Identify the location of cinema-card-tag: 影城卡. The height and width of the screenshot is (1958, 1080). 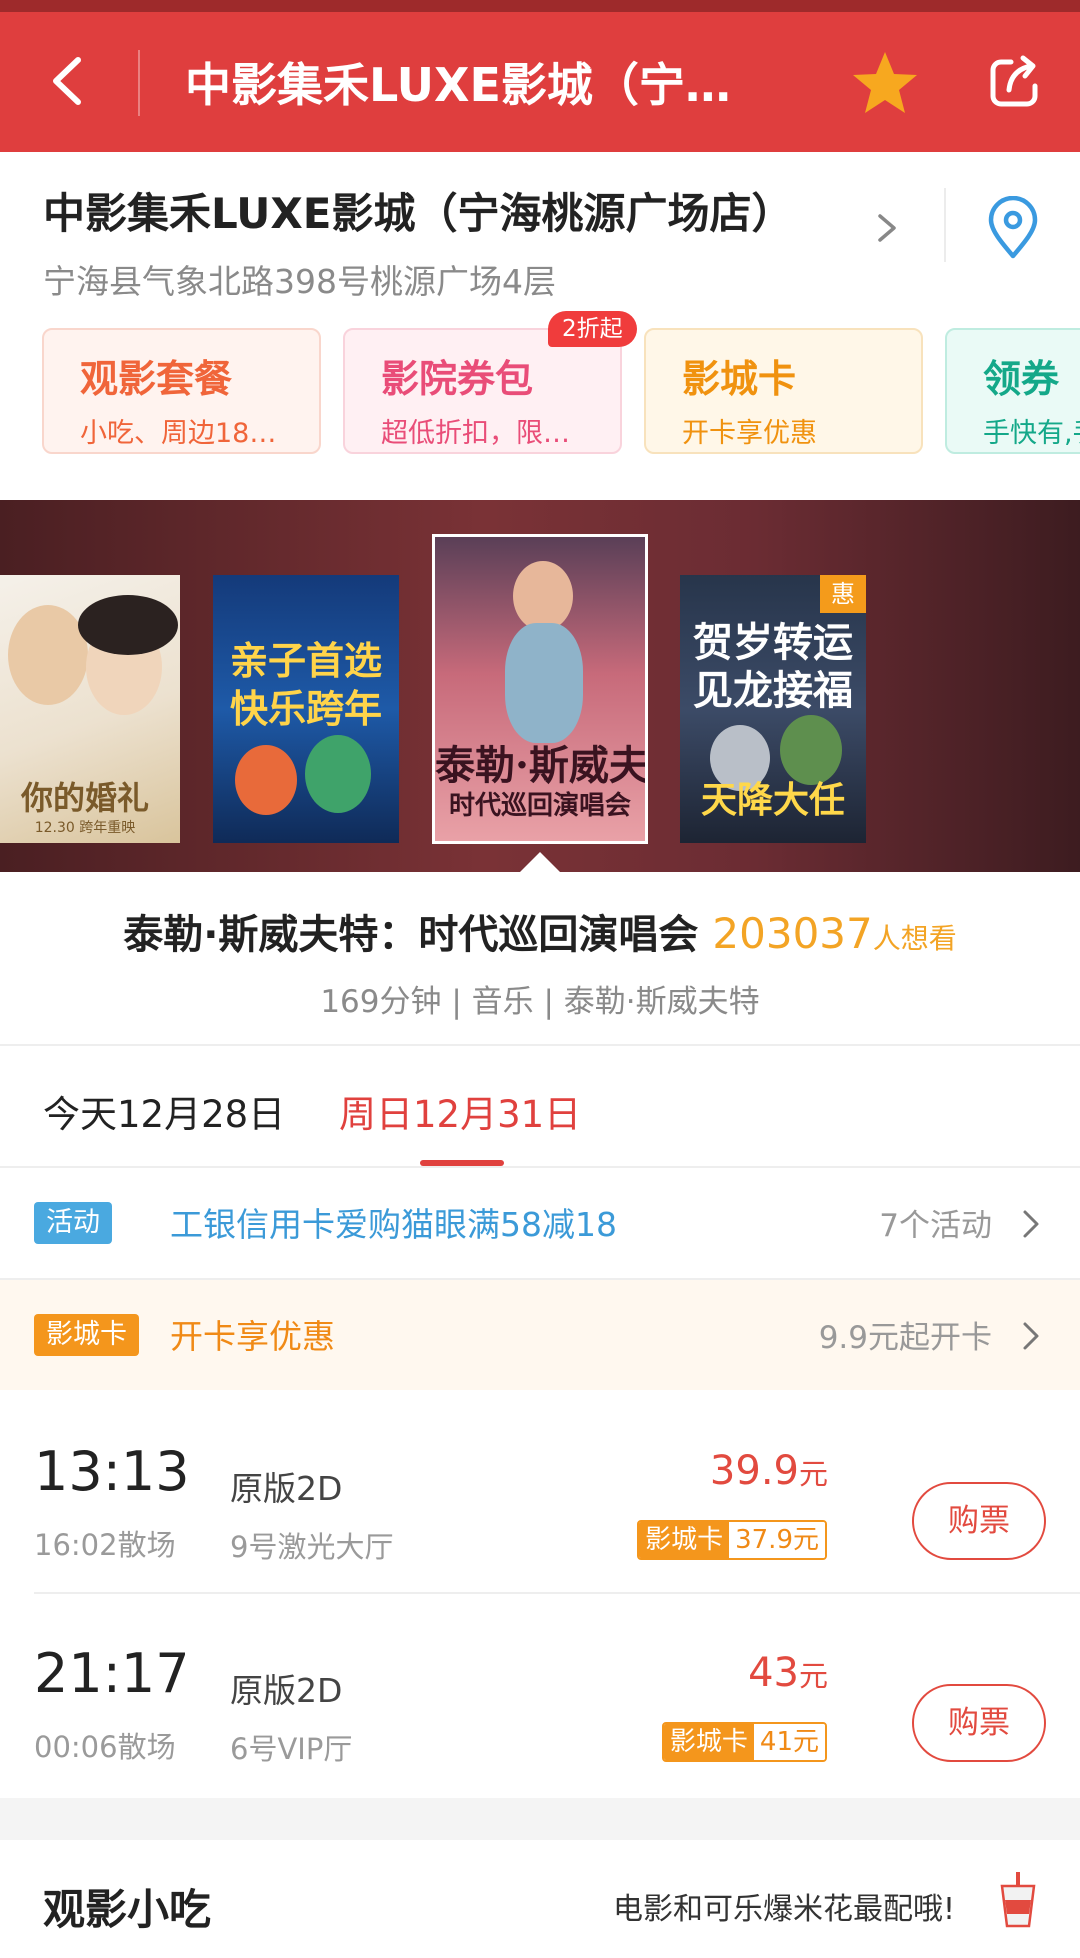
(86, 1335).